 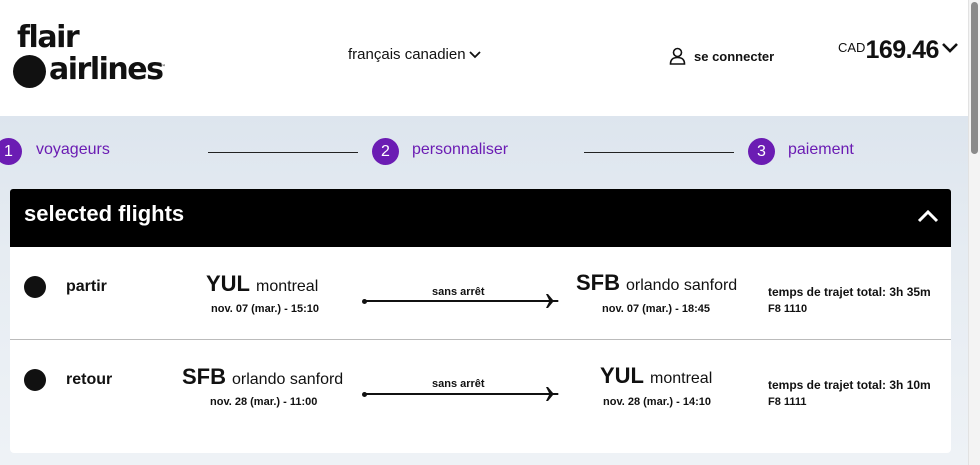 I want to click on language-selector: français canadien, so click(x=414, y=54).